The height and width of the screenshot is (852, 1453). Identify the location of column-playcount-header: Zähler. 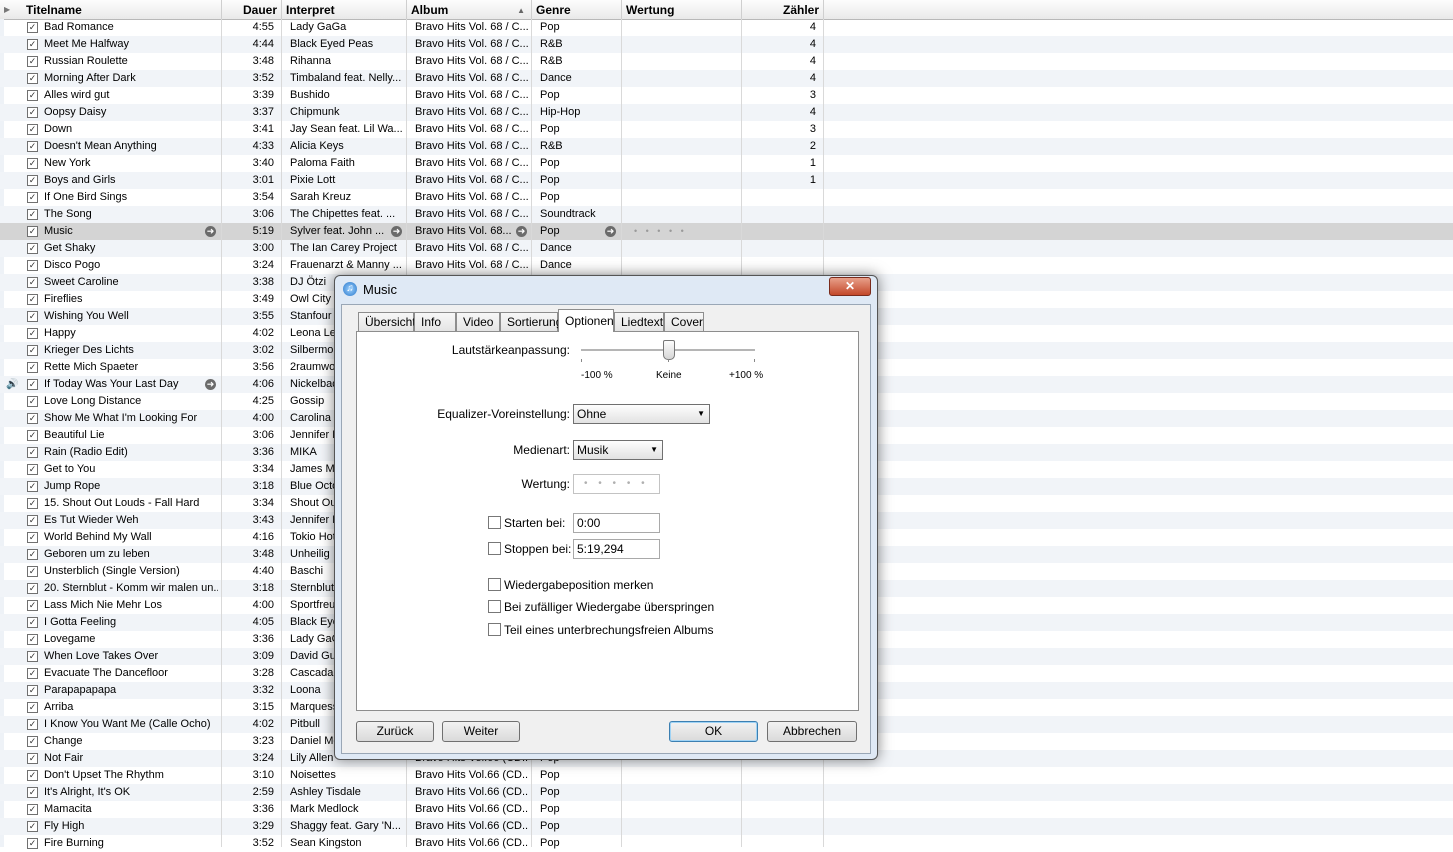
(783, 9).